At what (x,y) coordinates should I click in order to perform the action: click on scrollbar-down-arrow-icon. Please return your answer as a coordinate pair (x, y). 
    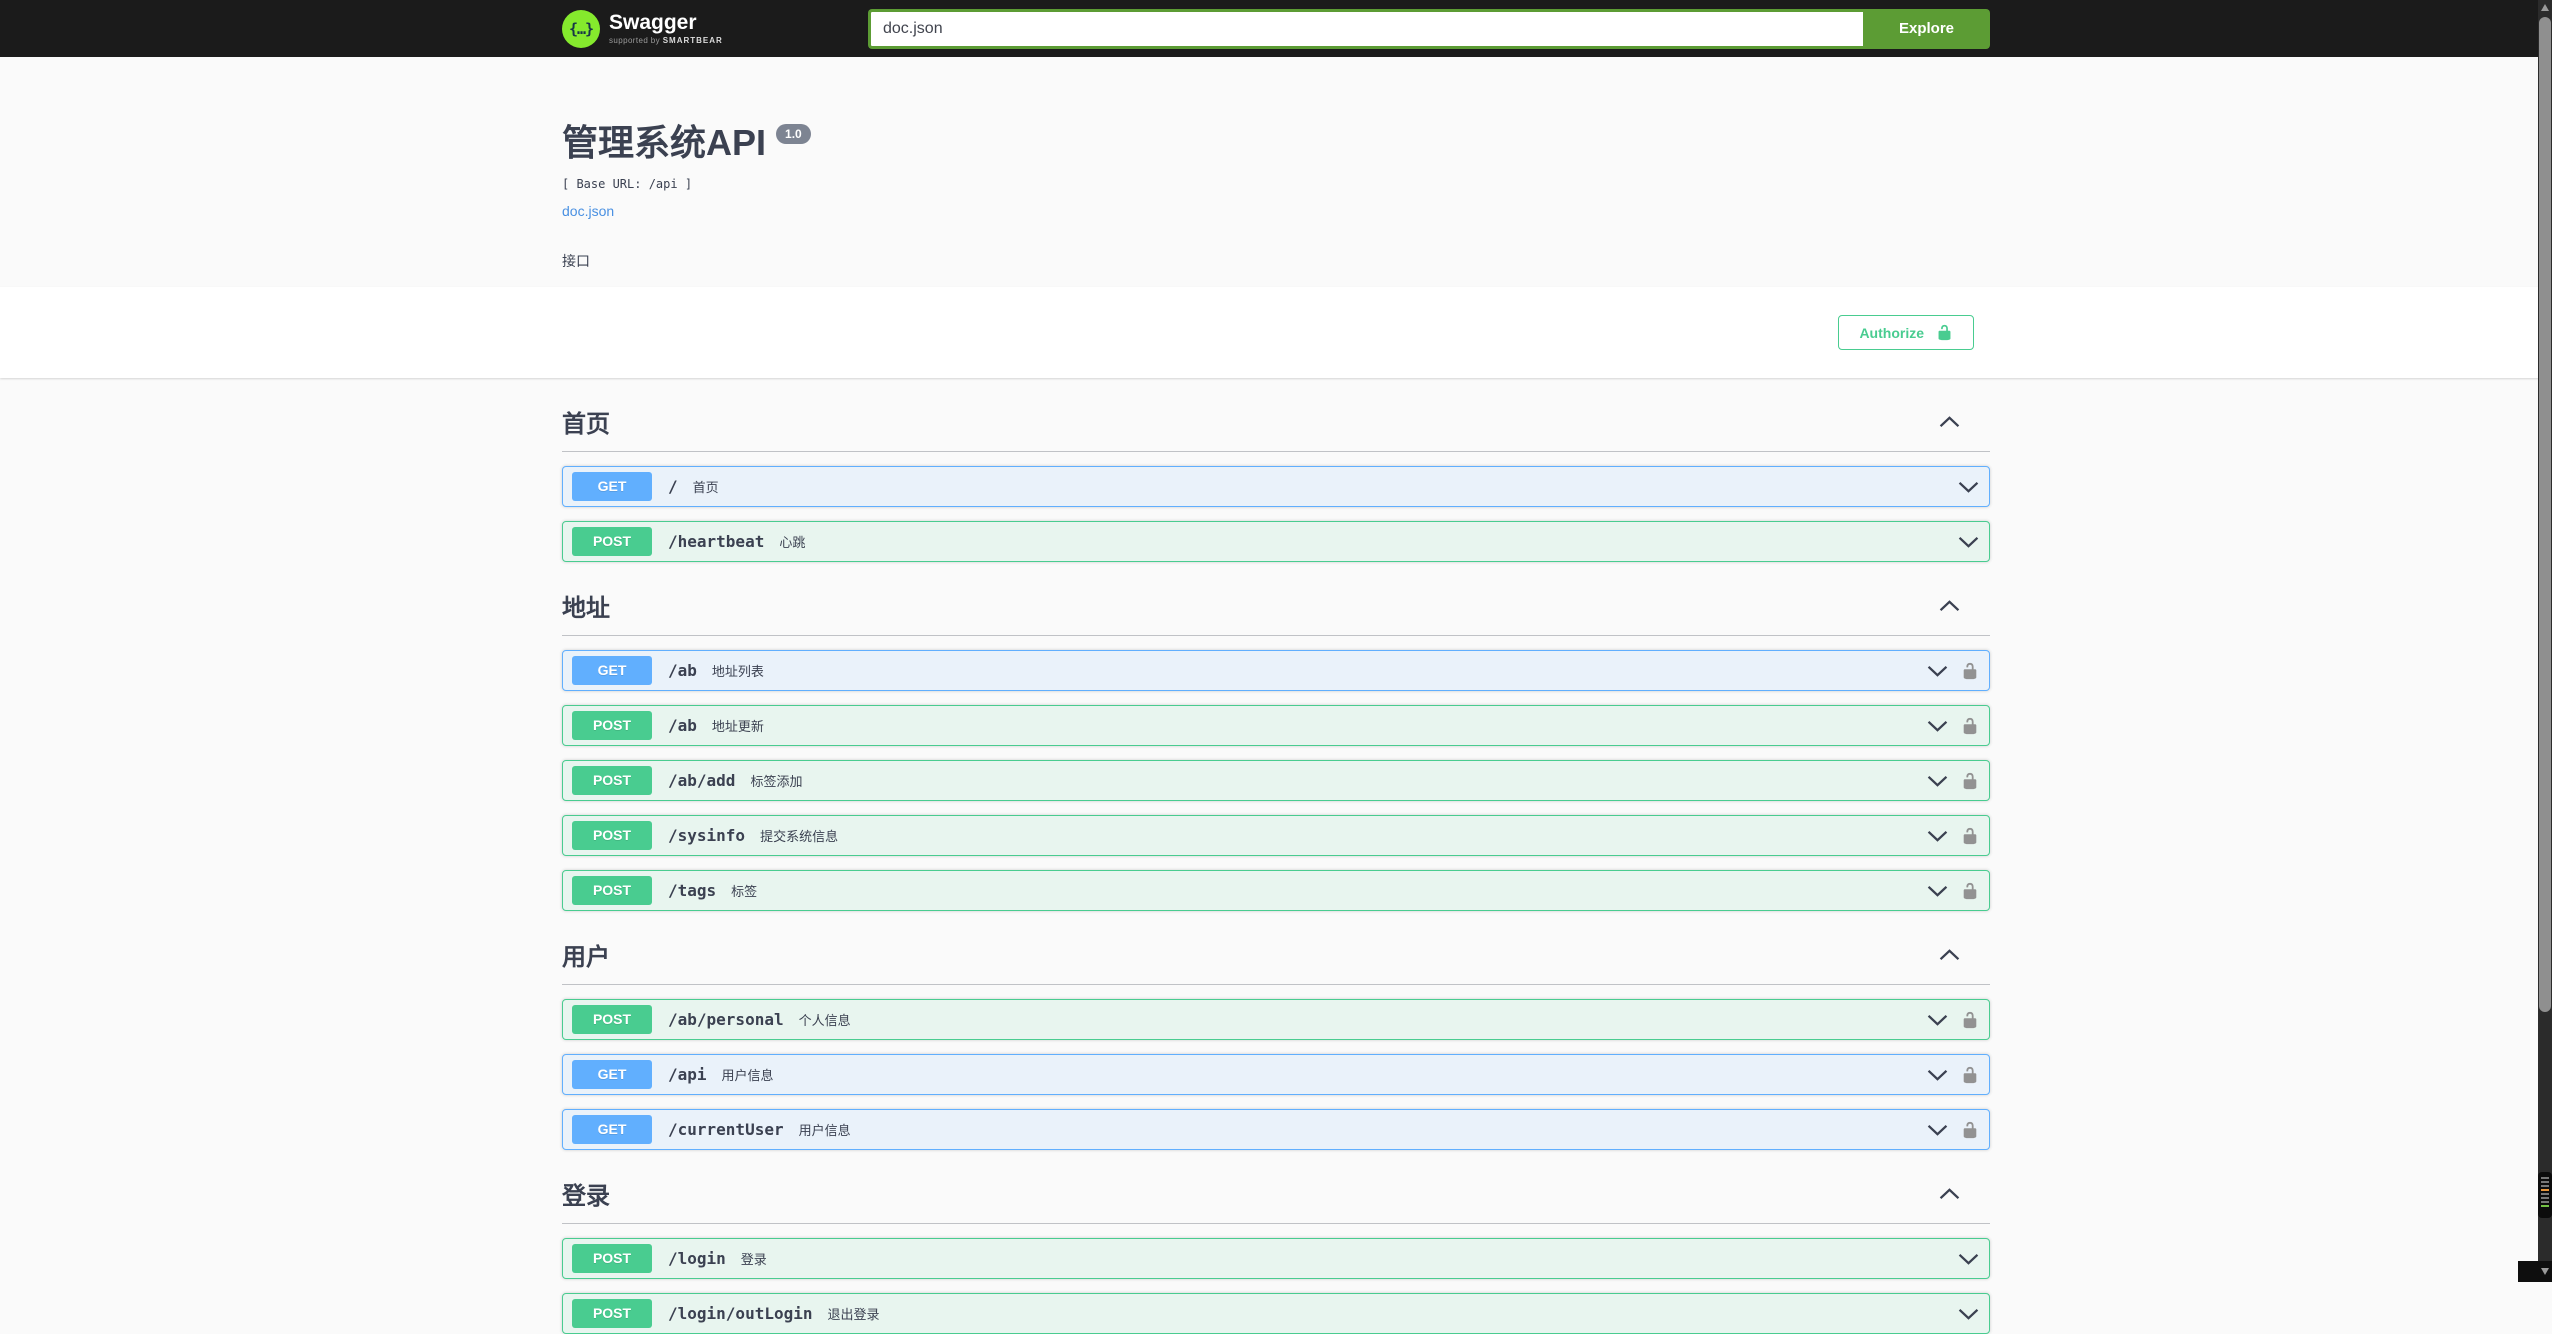
    Looking at the image, I should click on (2545, 1271).